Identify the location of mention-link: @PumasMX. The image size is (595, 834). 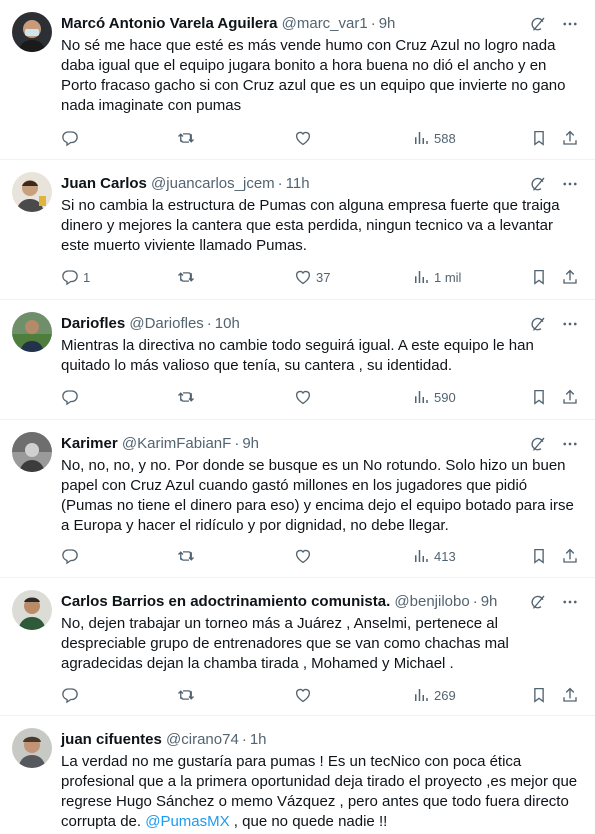
(187, 821).